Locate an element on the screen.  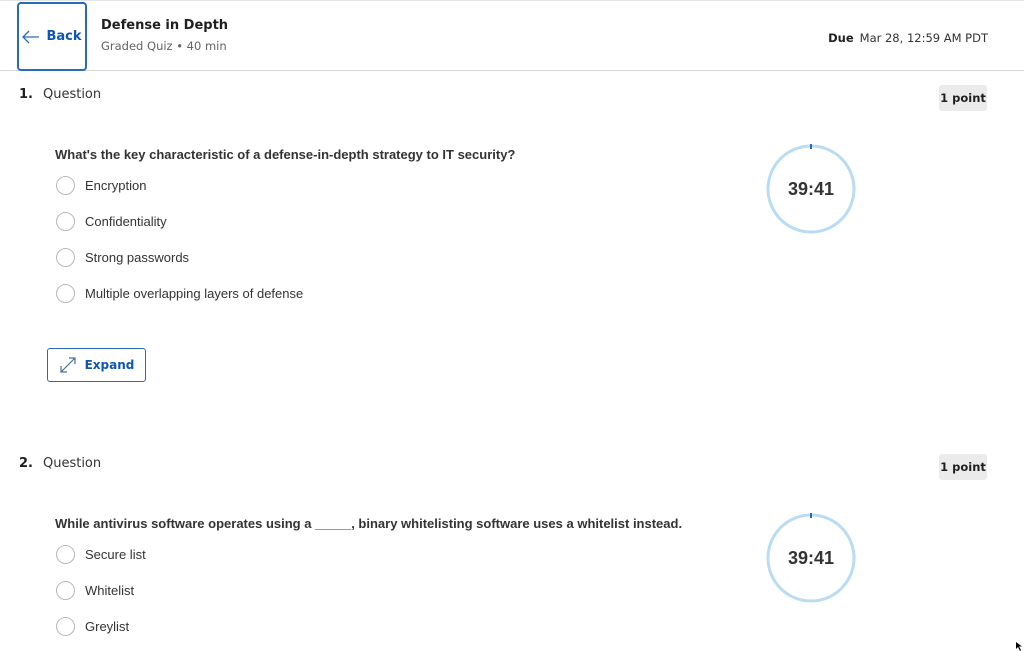
due-date: Due Mar 28, 12:59 AM PDT is located at coordinates (908, 38).